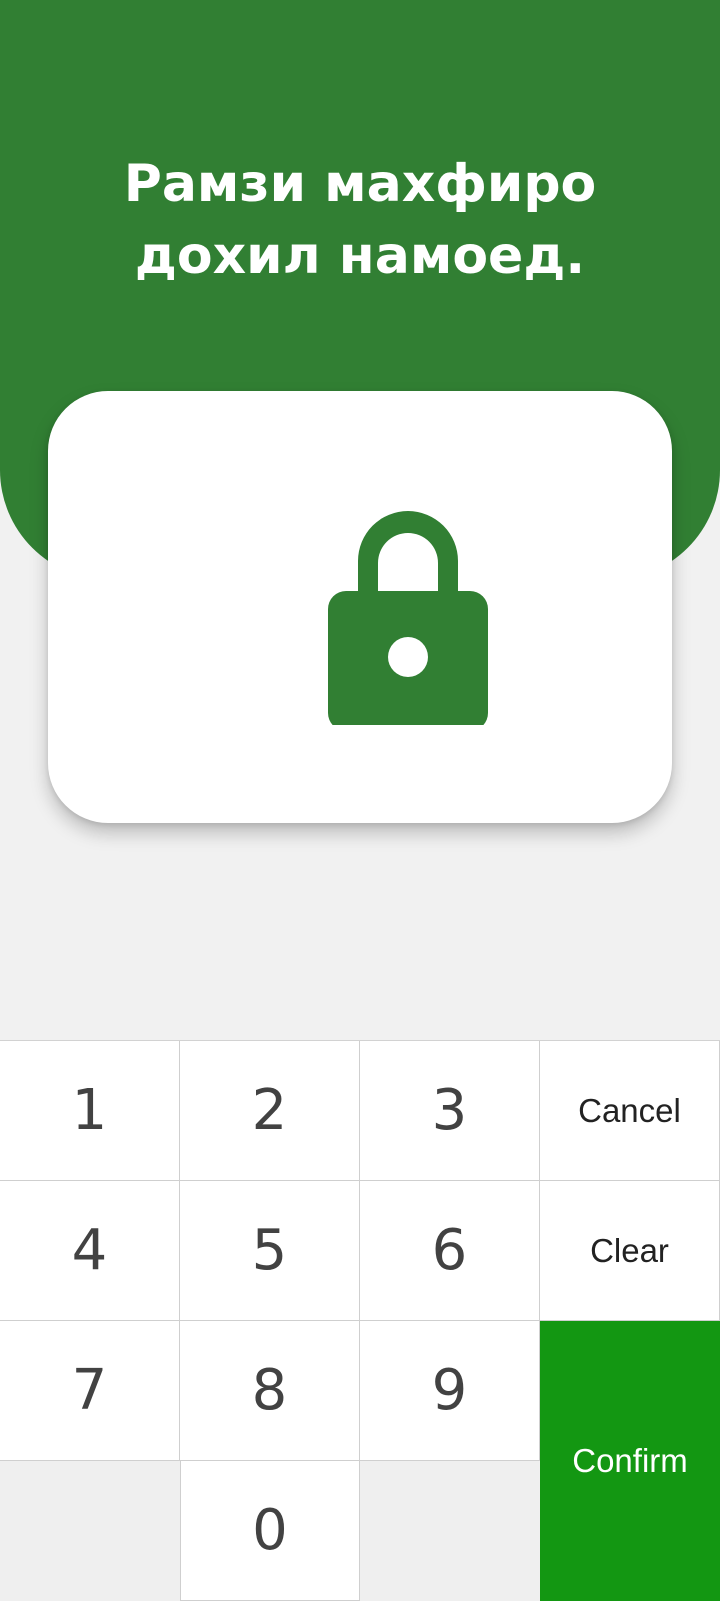 Image resolution: width=720 pixels, height=1601 pixels. Describe the element at coordinates (270, 1251) in the screenshot. I see `key-5: 5` at that location.